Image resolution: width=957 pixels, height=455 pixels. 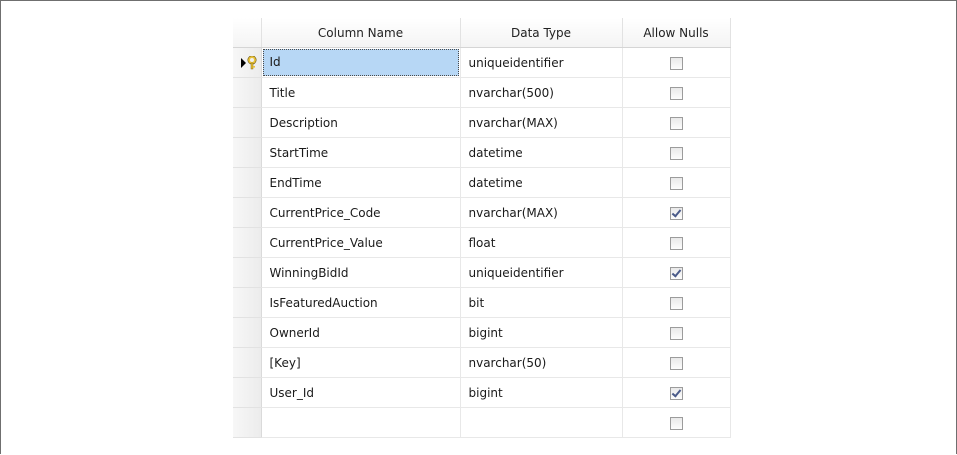 I want to click on column-name-cell: IsFeaturedAuction, so click(x=361, y=302).